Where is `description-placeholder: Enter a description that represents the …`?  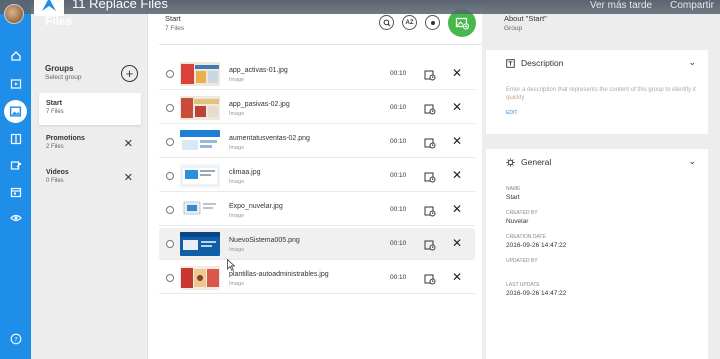 description-placeholder: Enter a description that represents the … is located at coordinates (601, 94).